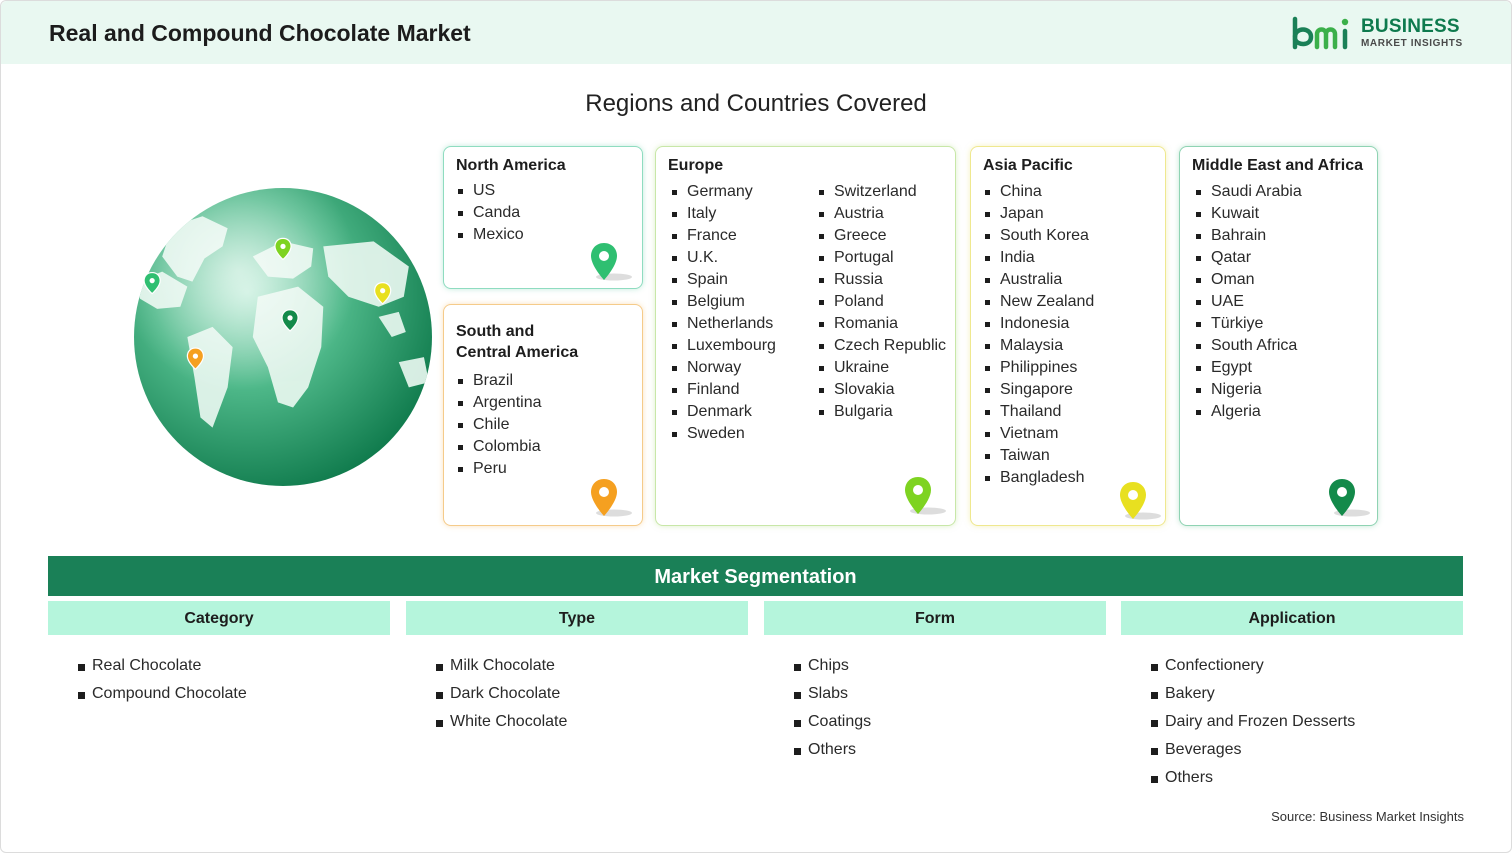 This screenshot has height=853, width=1512. I want to click on segment-item: Slabs, so click(832, 694).